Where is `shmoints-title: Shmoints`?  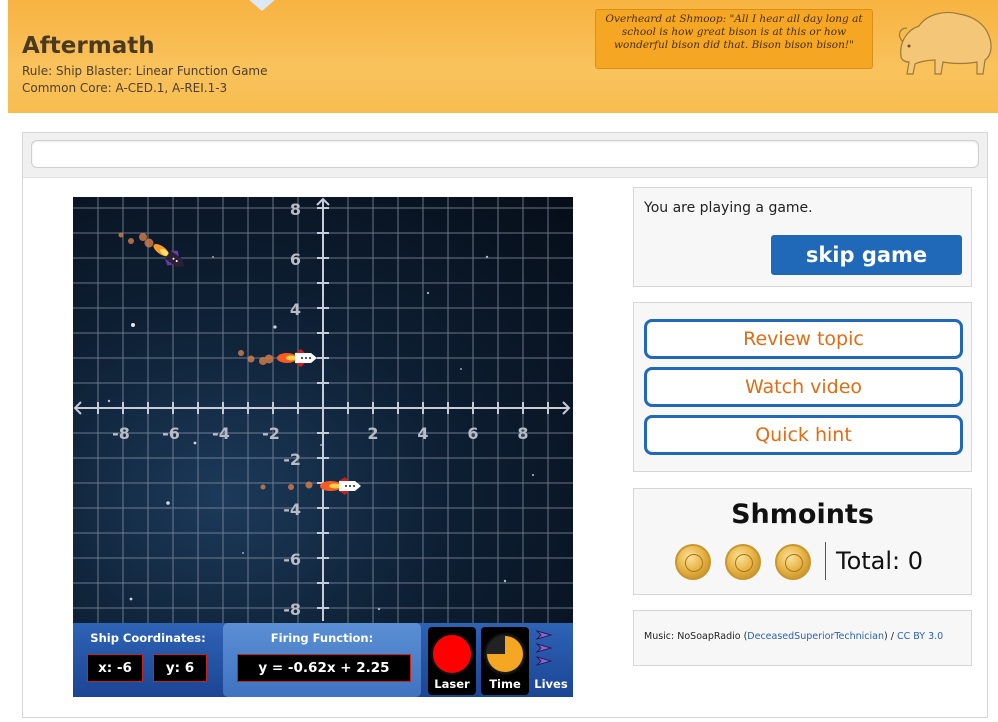 shmoints-title: Shmoints is located at coordinates (802, 514).